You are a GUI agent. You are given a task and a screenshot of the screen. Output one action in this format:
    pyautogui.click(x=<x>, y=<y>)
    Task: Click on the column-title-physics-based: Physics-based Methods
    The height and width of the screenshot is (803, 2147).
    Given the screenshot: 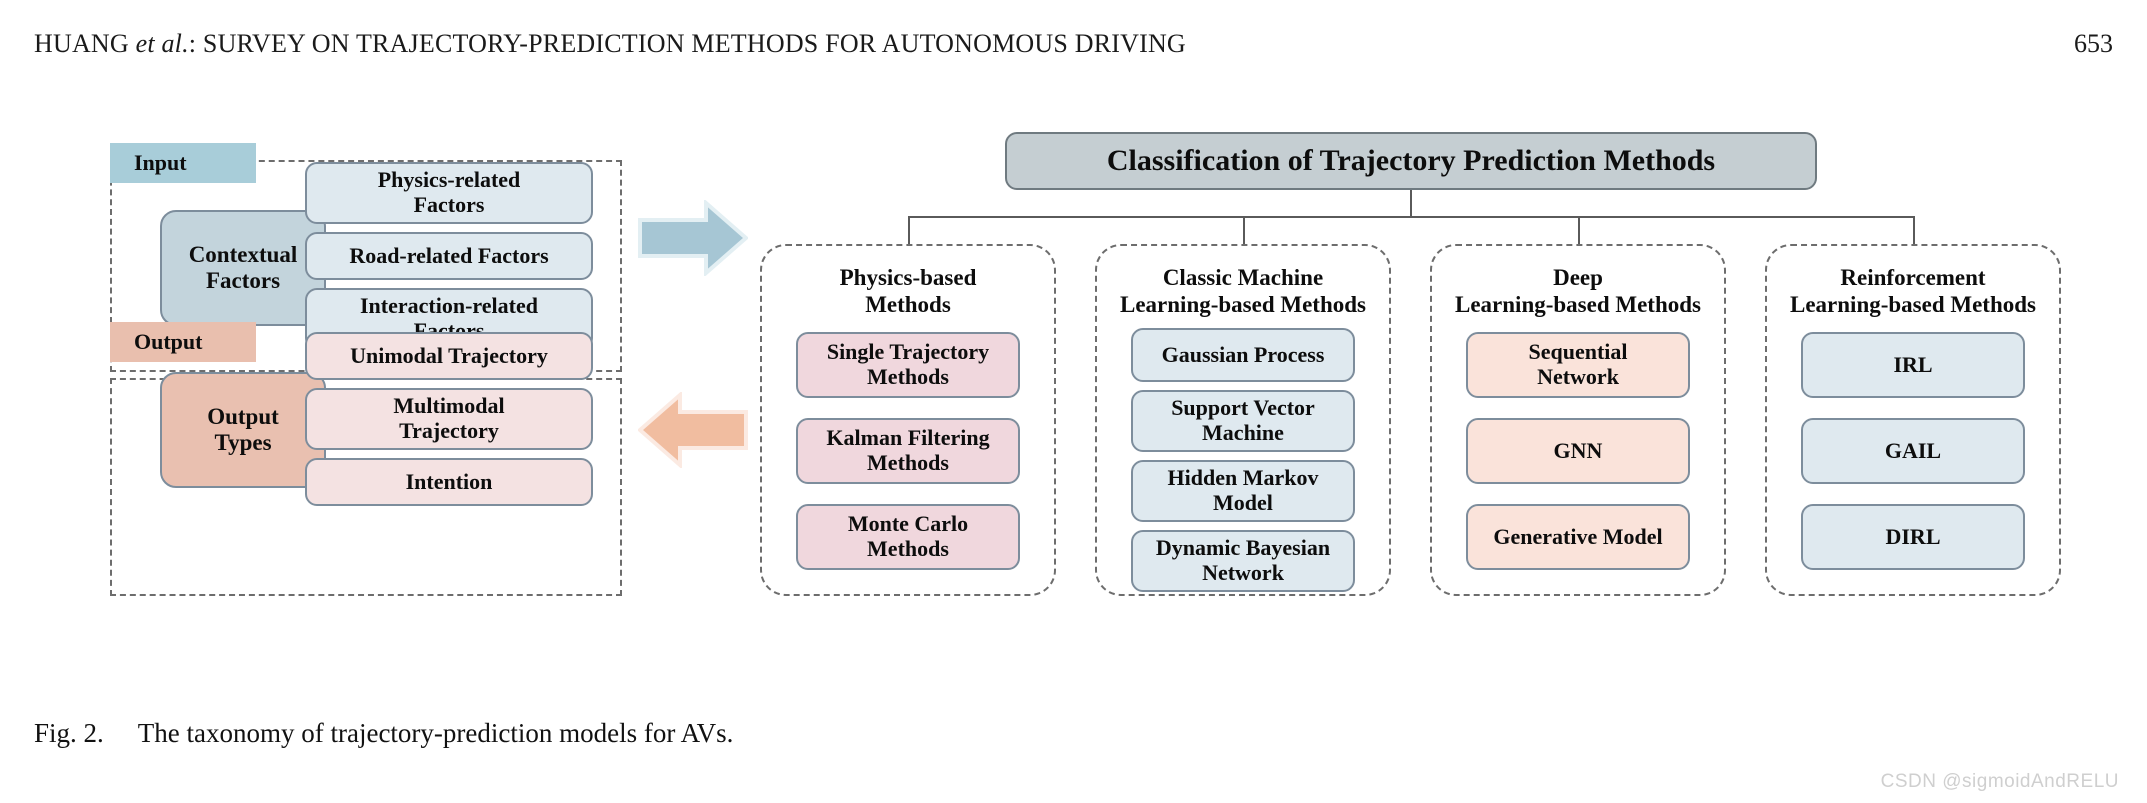 What is the action you would take?
    pyautogui.click(x=908, y=291)
    